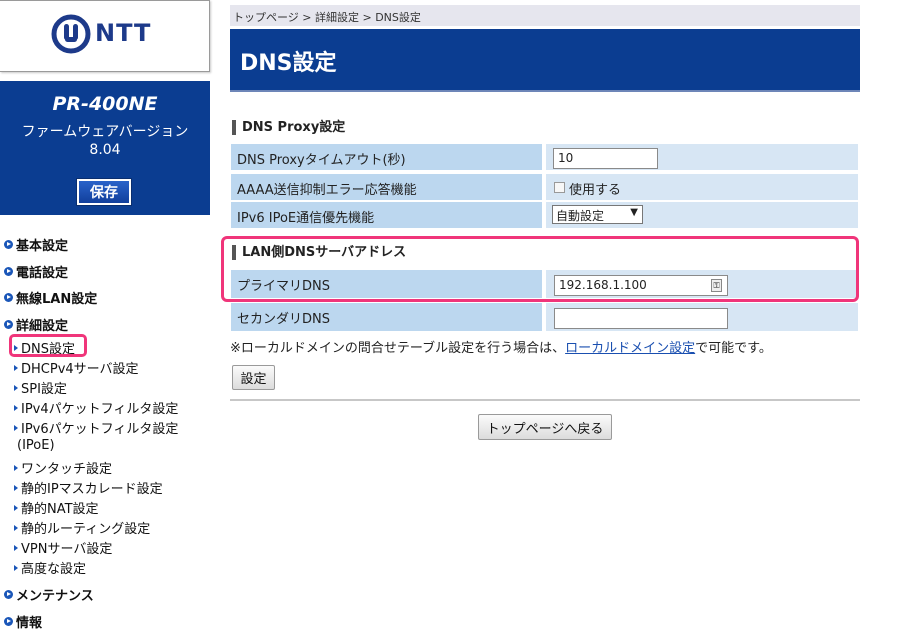 Image resolution: width=901 pixels, height=642 pixels. What do you see at coordinates (634, 212) in the screenshot?
I see `dropdown-arrow-icon: ▼` at bounding box center [634, 212].